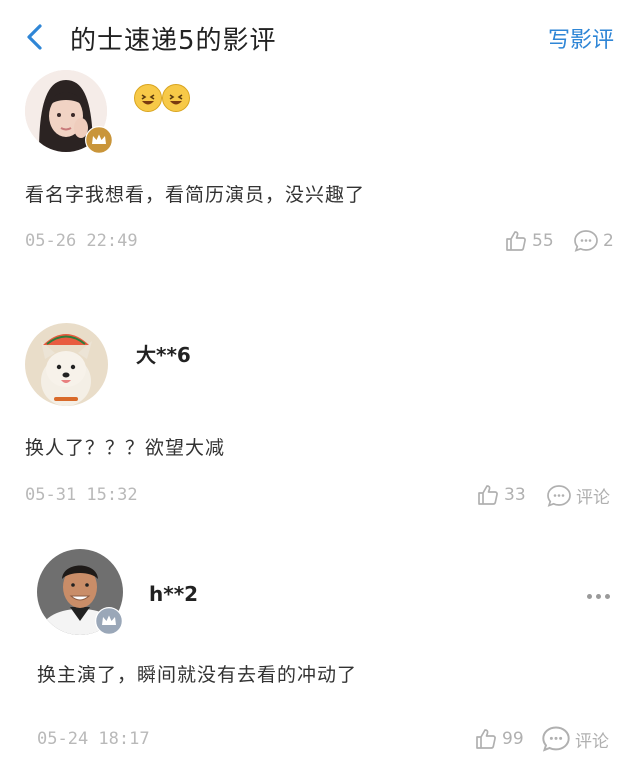  What do you see at coordinates (163, 353) in the screenshot?
I see `username: 大**6` at bounding box center [163, 353].